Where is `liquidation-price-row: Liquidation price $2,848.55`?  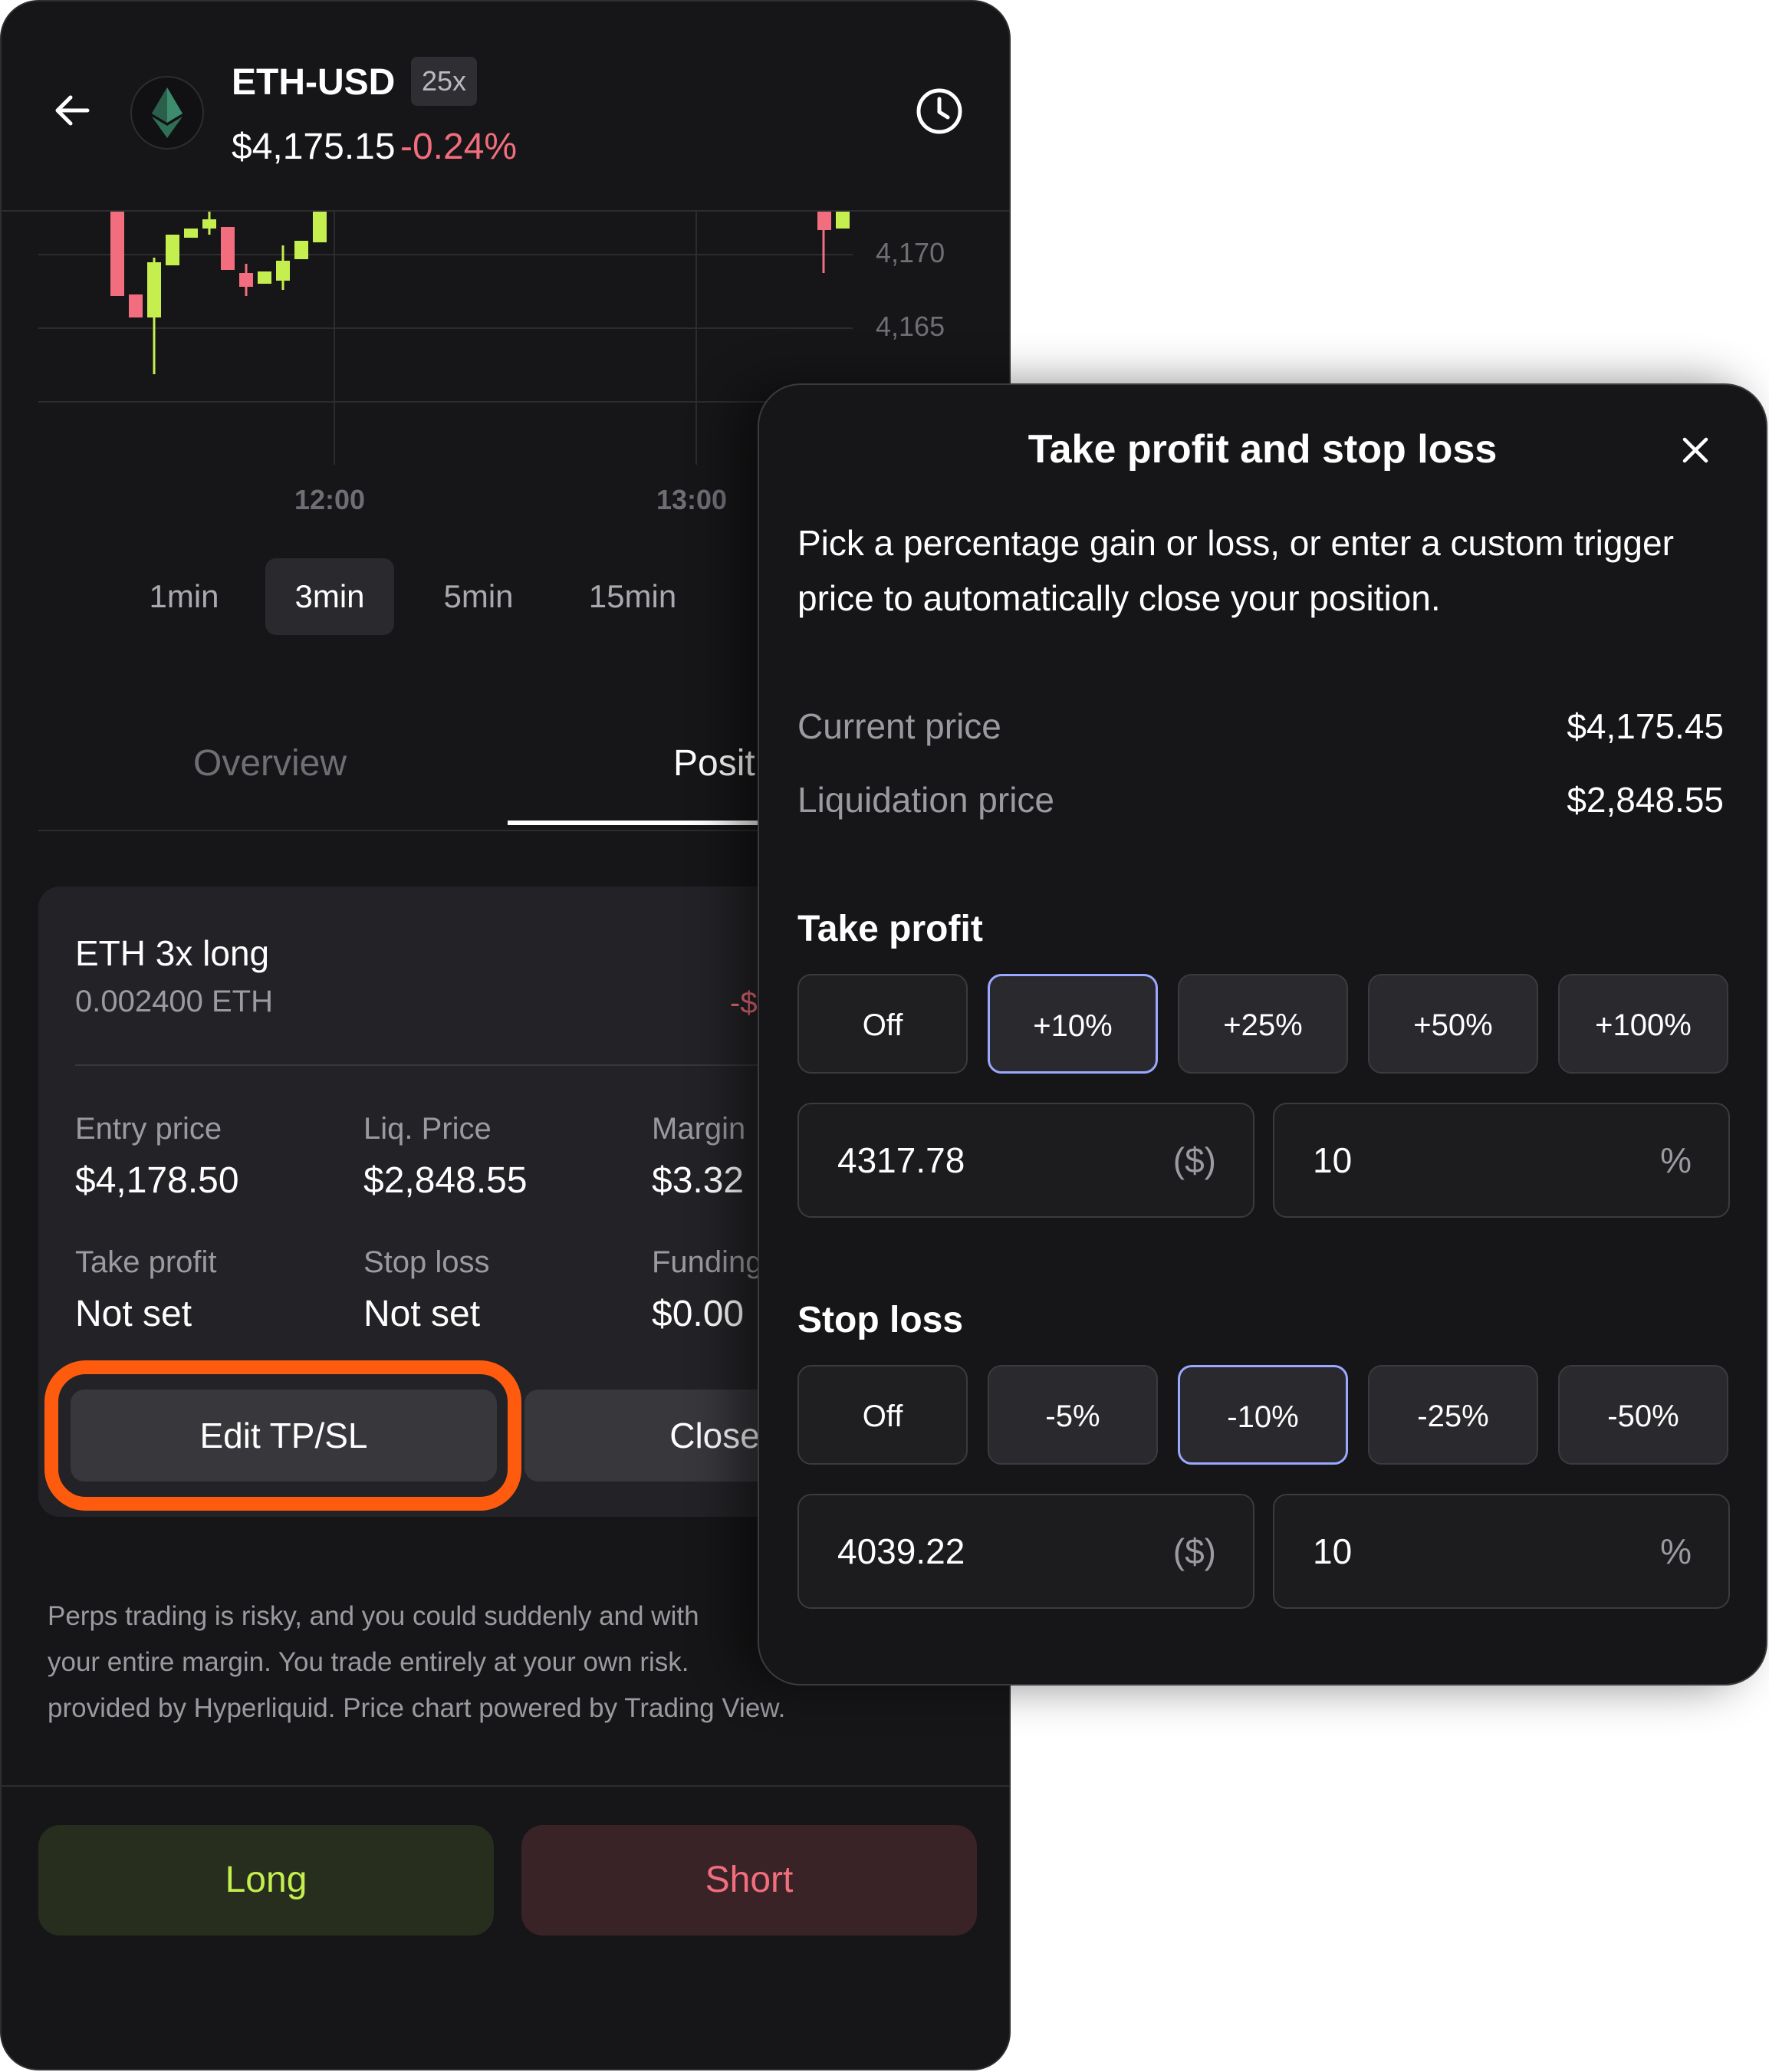
liquidation-price-row: Liquidation price $2,848.55 is located at coordinates (1260, 800).